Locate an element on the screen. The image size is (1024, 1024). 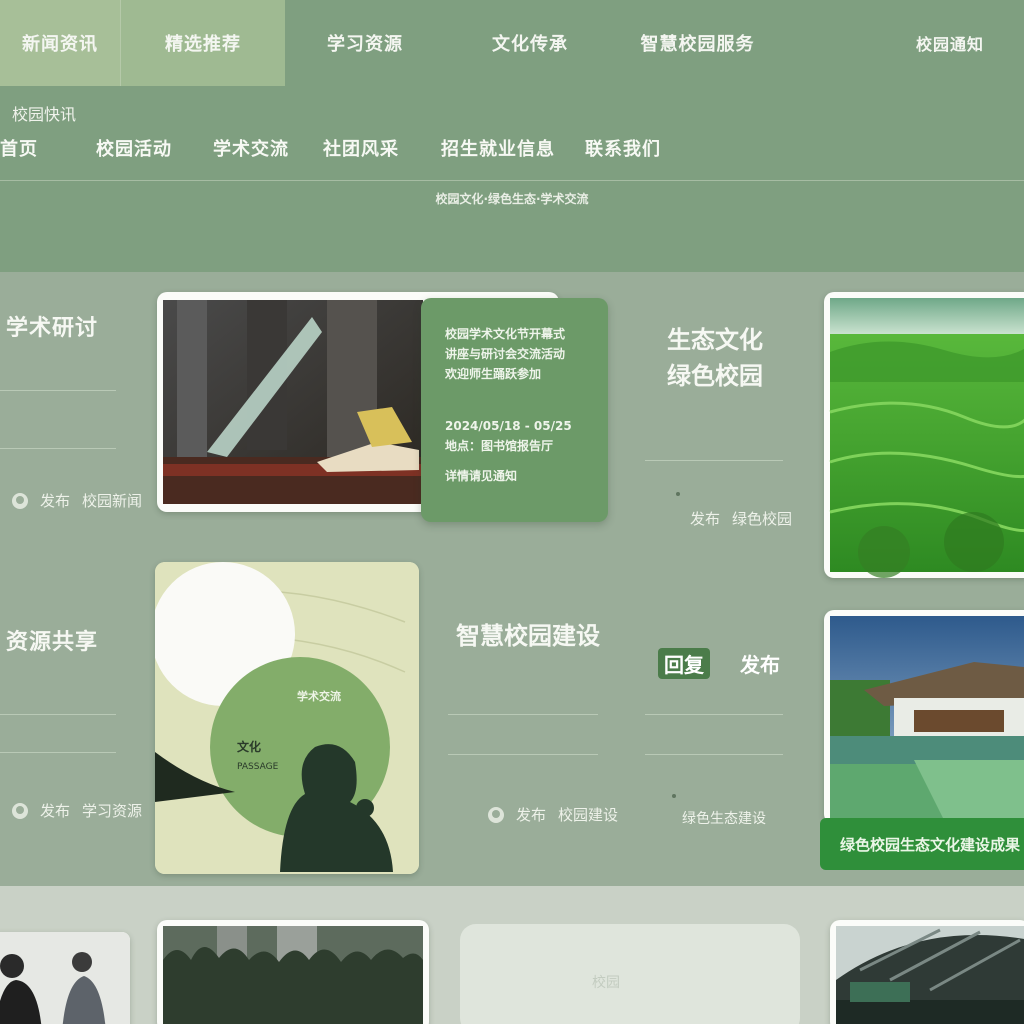
eco-culture-title: 生态文化 绿色校园 is located at coordinates (715, 358).